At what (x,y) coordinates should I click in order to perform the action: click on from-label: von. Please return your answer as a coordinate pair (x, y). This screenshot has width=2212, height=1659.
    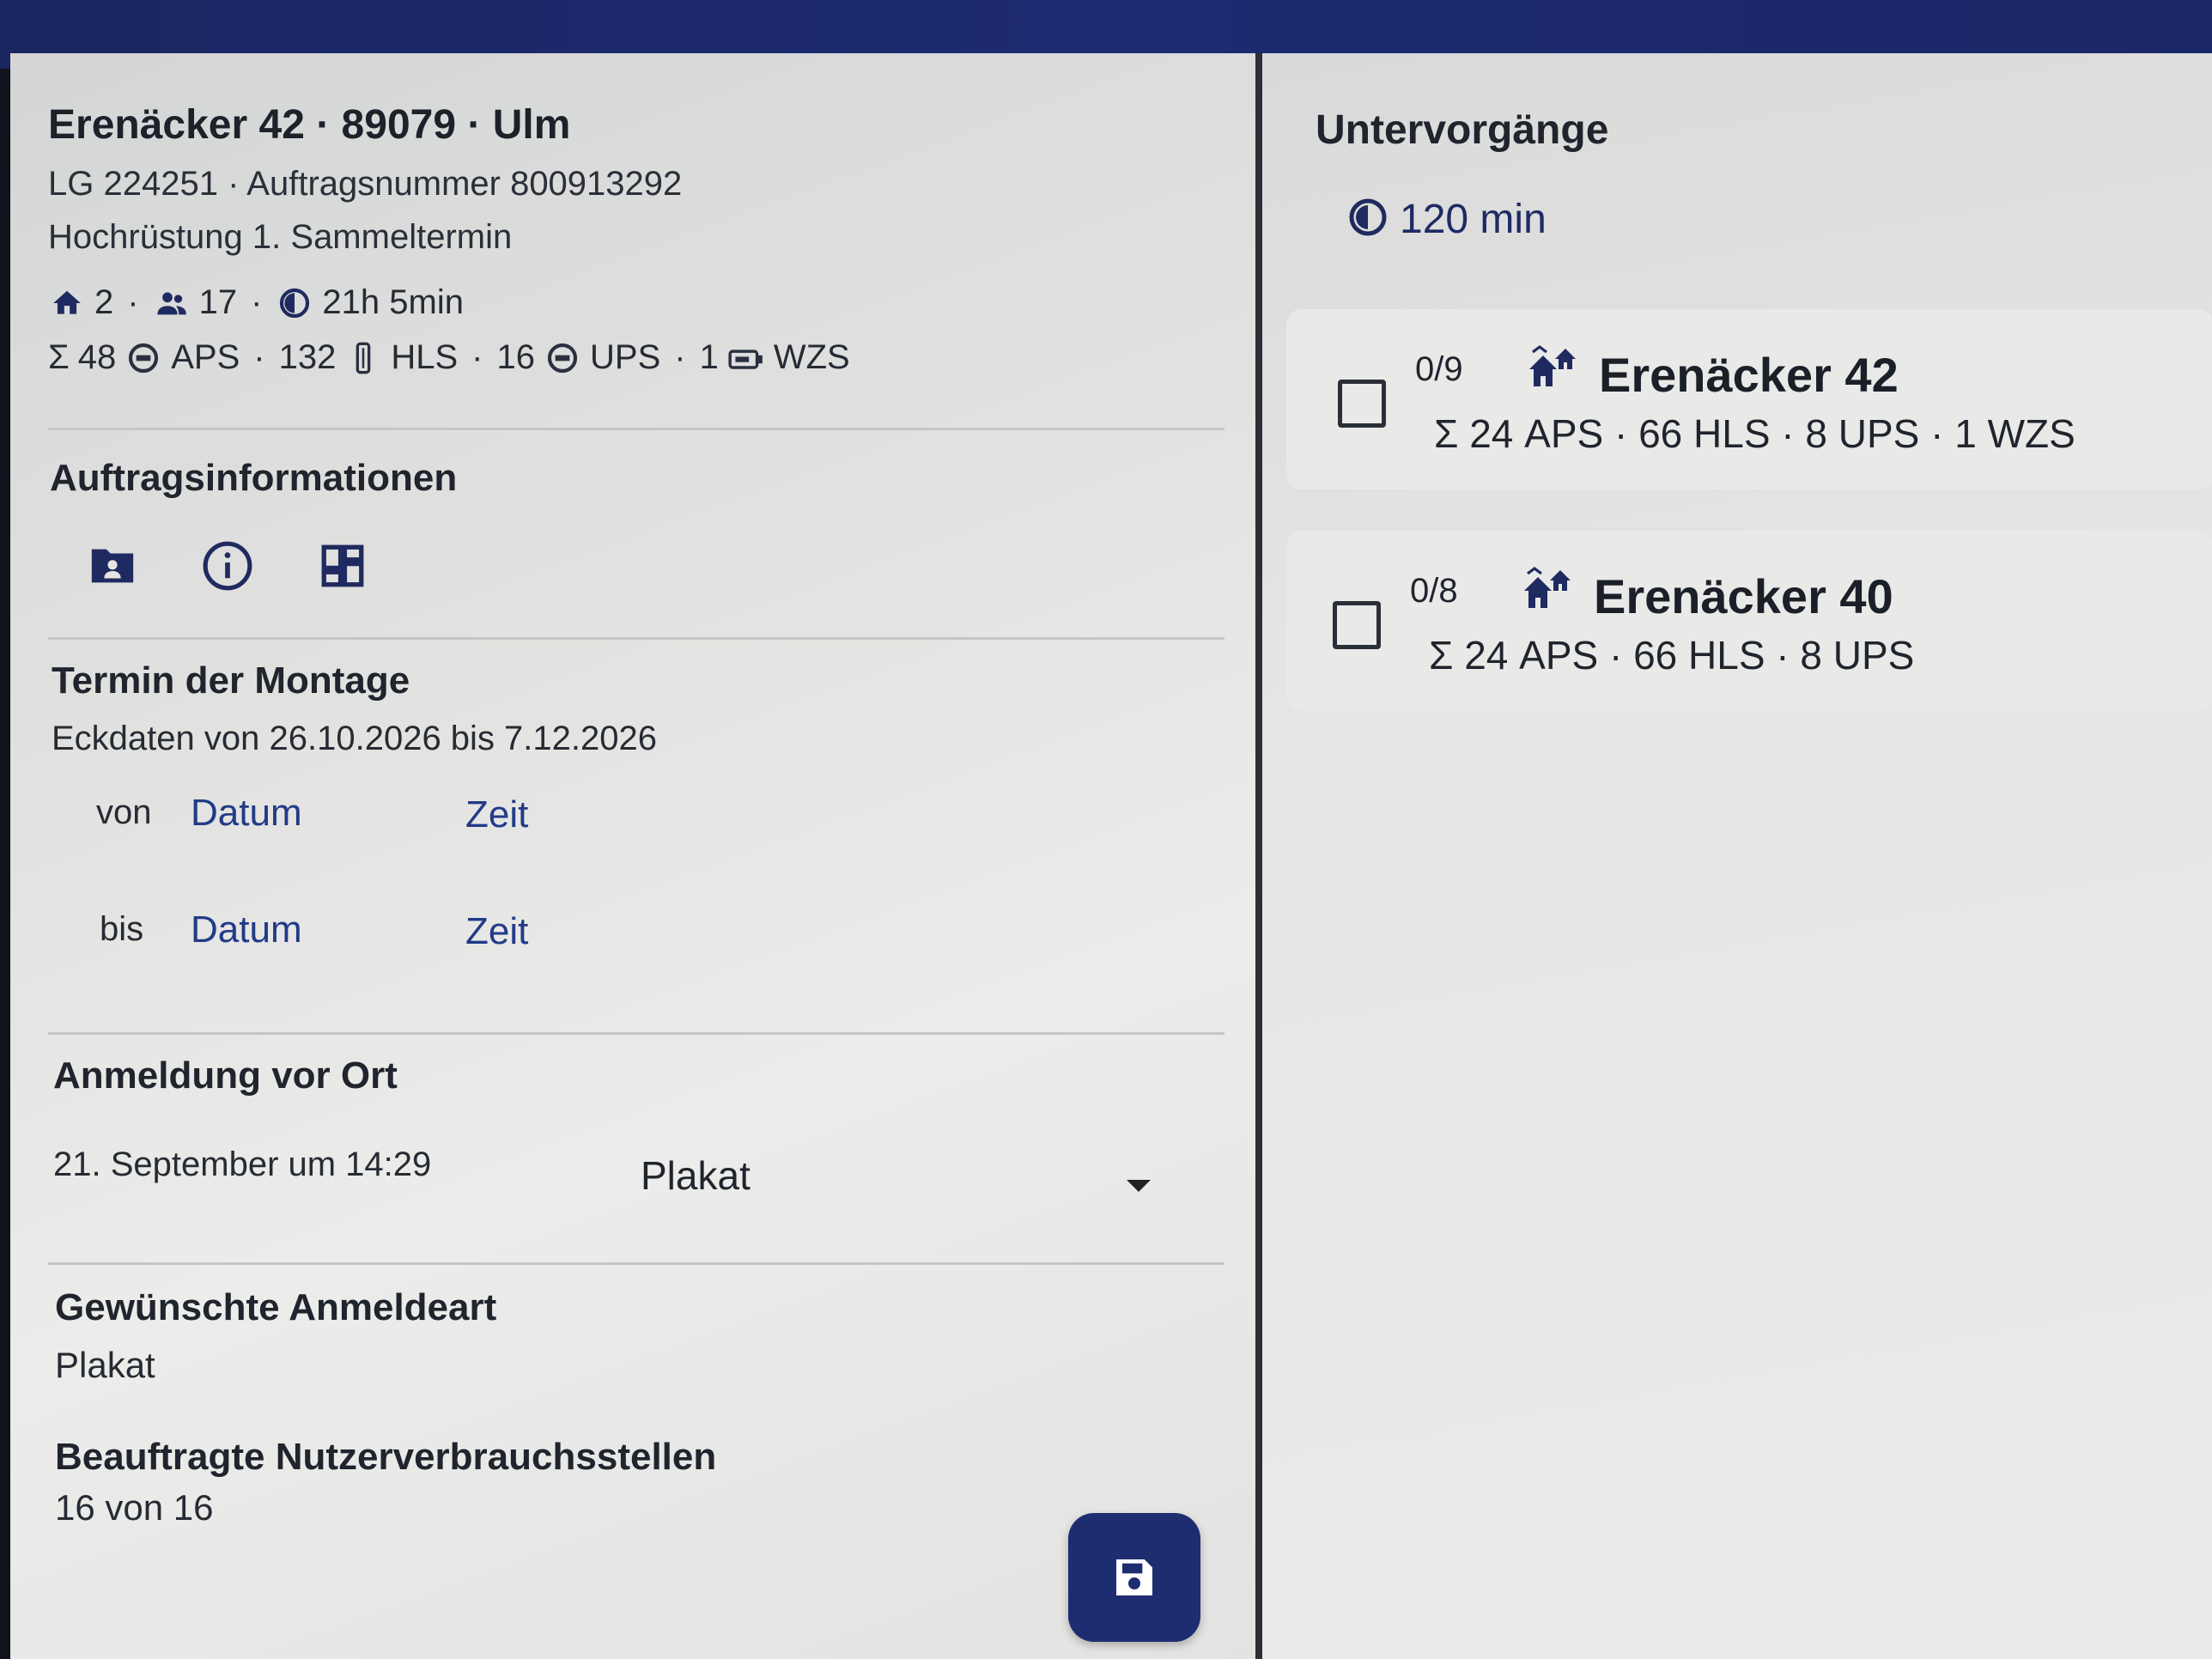
    Looking at the image, I should click on (124, 812).